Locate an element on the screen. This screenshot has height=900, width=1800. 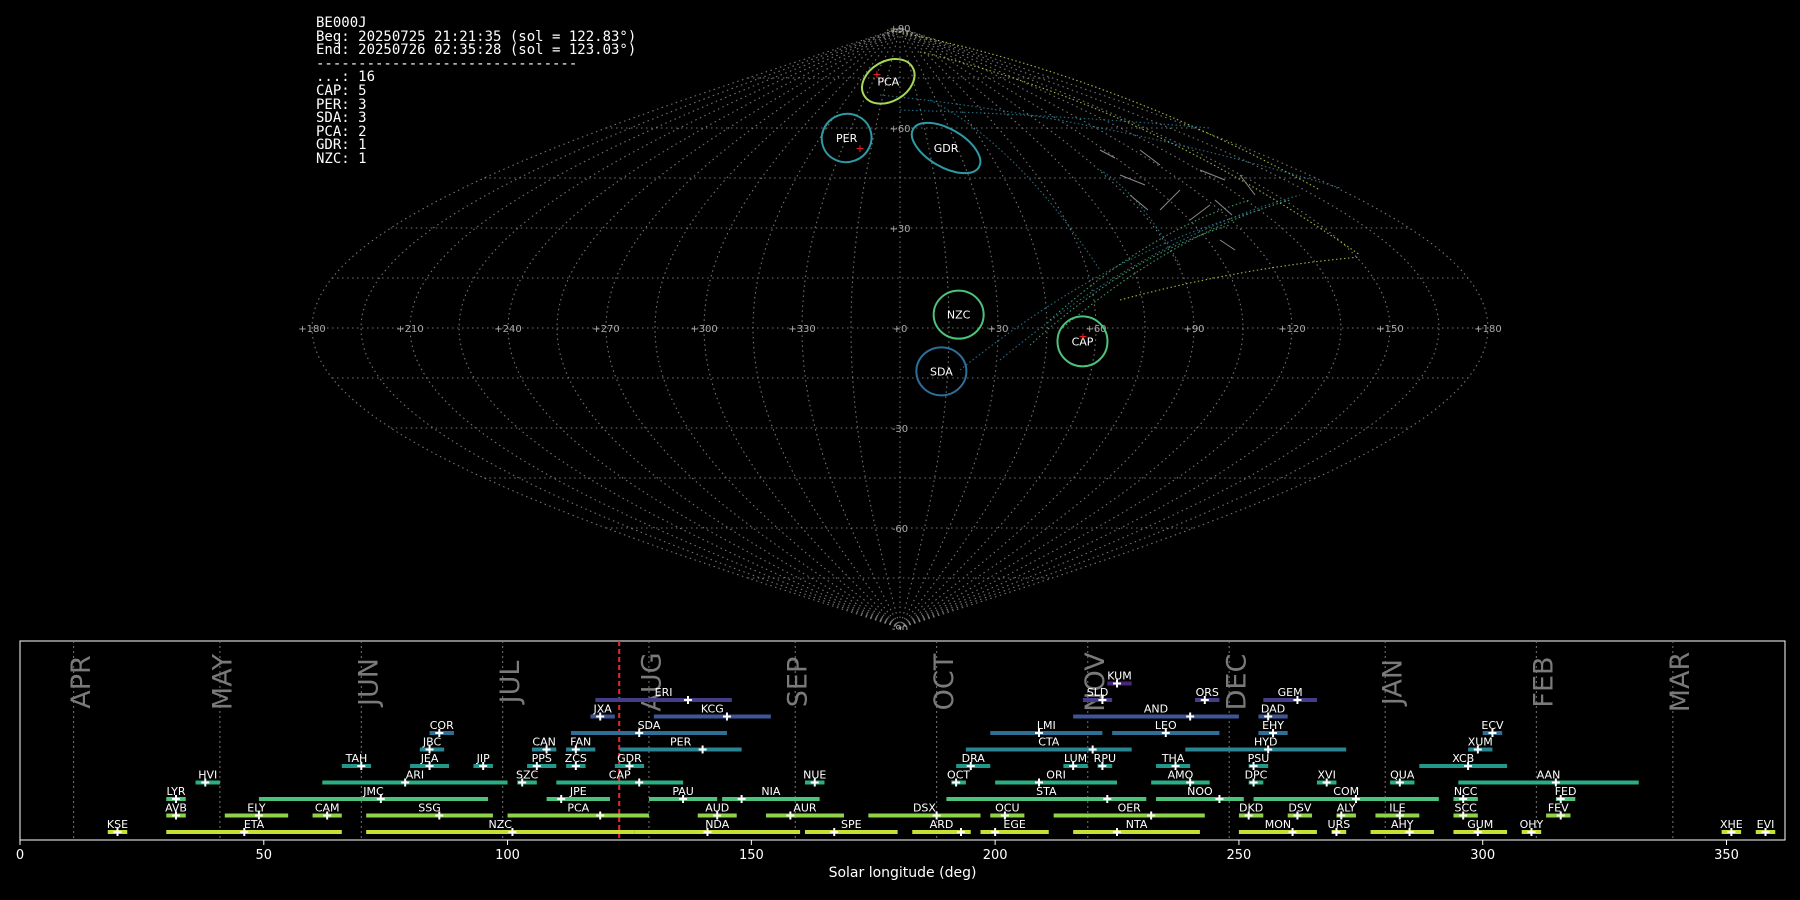
shower-label: NDA is located at coordinates (717, 824).